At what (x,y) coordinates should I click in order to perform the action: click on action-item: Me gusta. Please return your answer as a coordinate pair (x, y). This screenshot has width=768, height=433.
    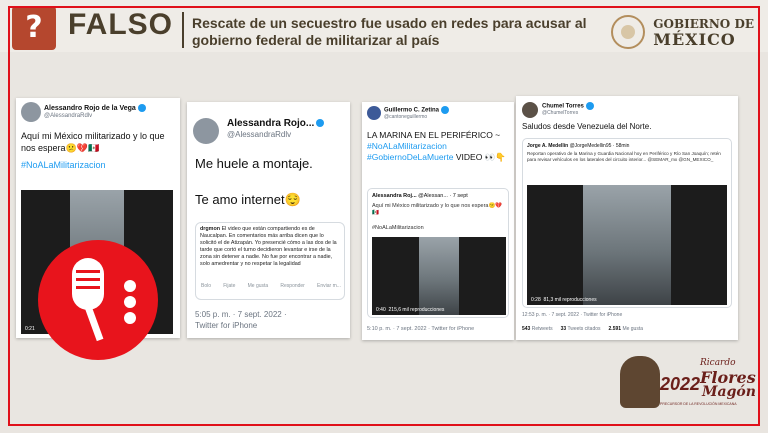
    Looking at the image, I should click on (258, 286).